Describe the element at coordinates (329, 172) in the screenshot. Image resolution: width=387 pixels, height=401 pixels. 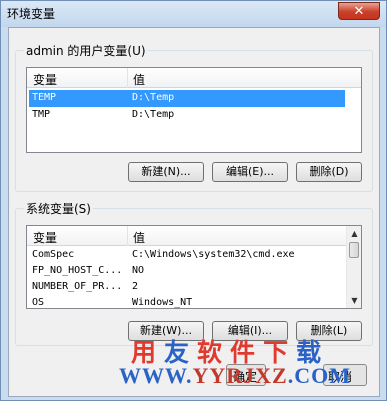
I see `user-delete-button: 删除(D)` at that location.